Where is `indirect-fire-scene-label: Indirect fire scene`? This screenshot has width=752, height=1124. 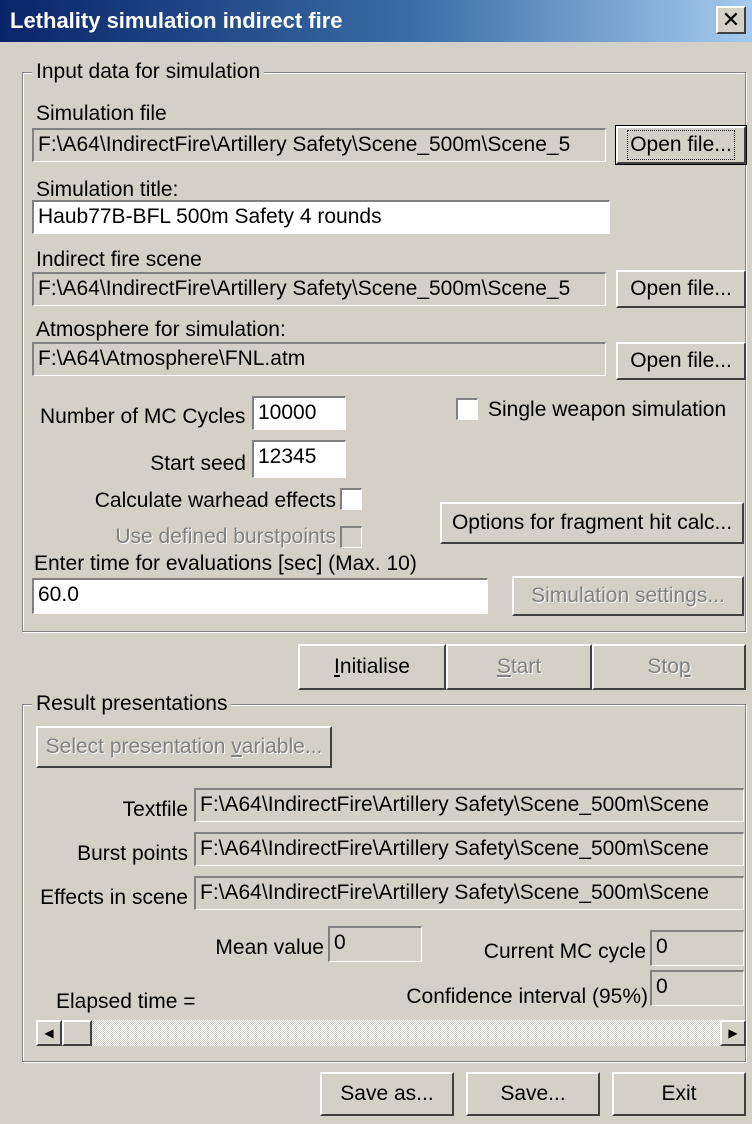 indirect-fire-scene-label: Indirect fire scene is located at coordinates (119, 259).